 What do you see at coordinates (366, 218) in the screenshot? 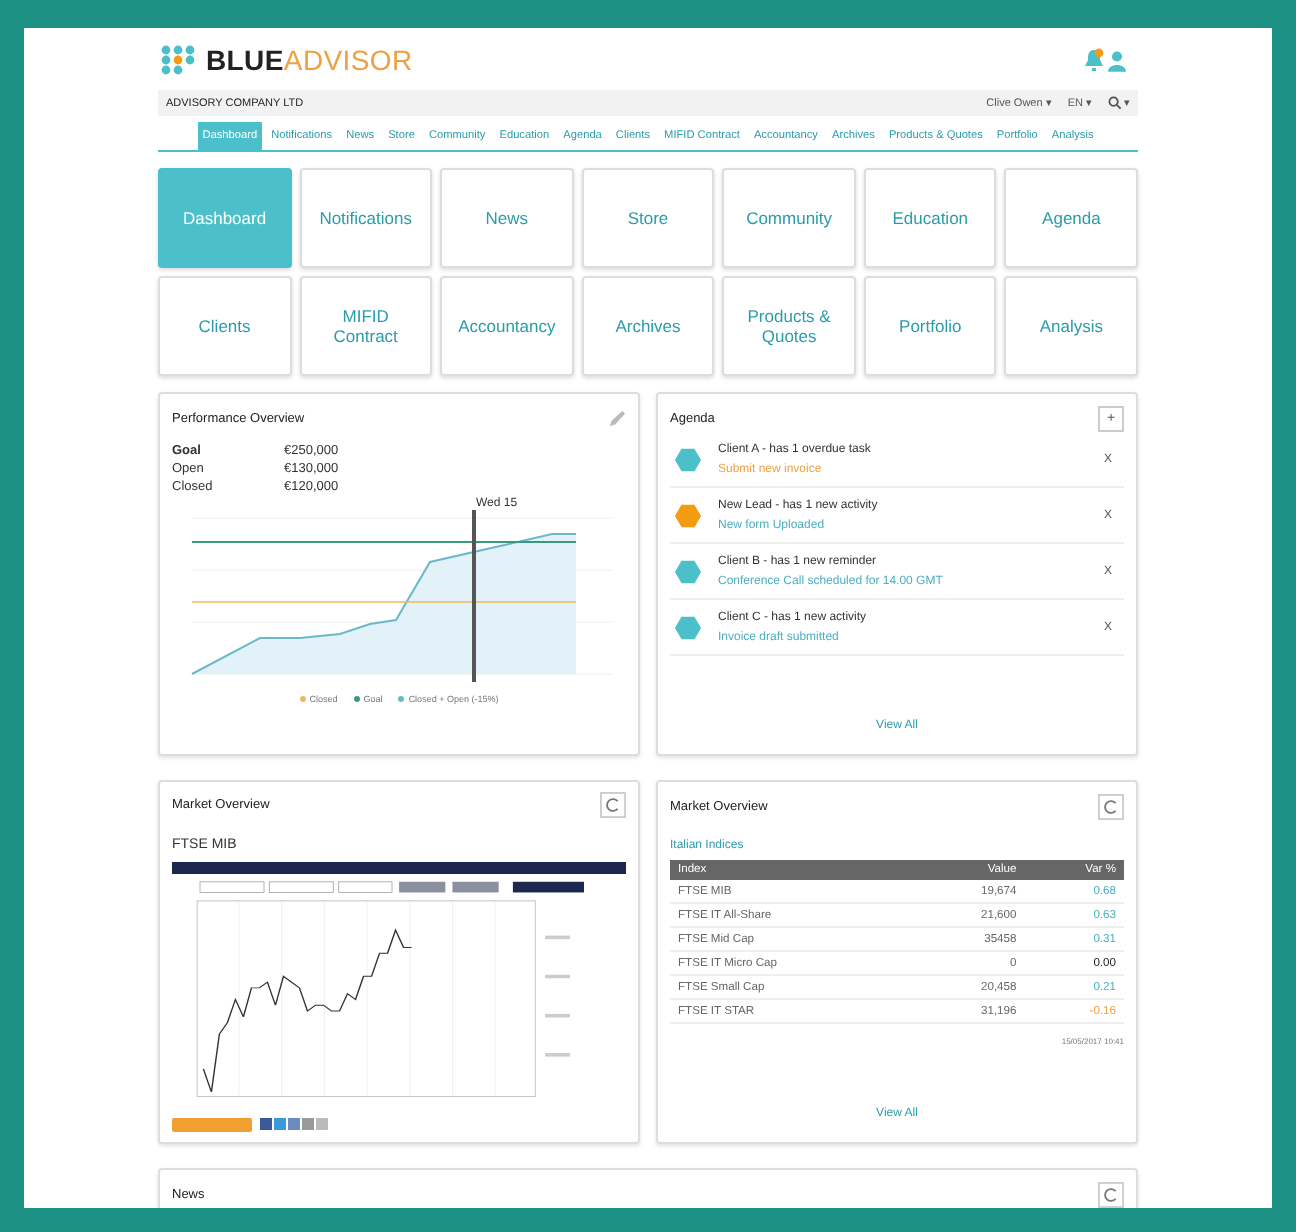
I see `menu-tile: Notifications` at bounding box center [366, 218].